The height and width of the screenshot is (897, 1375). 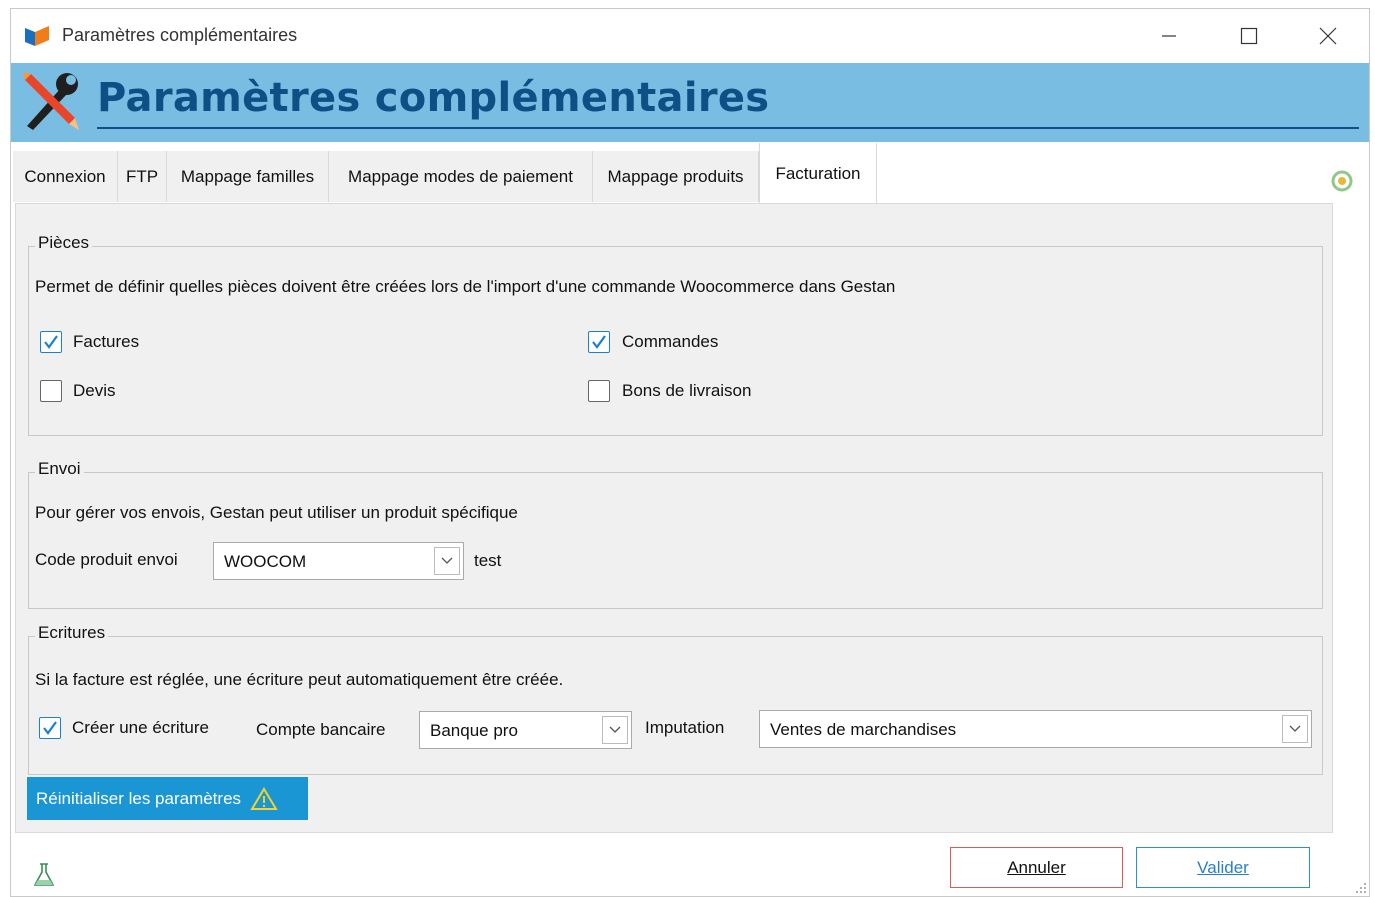 What do you see at coordinates (248, 176) in the screenshot?
I see `tab-mappage-familles: Mappage familles` at bounding box center [248, 176].